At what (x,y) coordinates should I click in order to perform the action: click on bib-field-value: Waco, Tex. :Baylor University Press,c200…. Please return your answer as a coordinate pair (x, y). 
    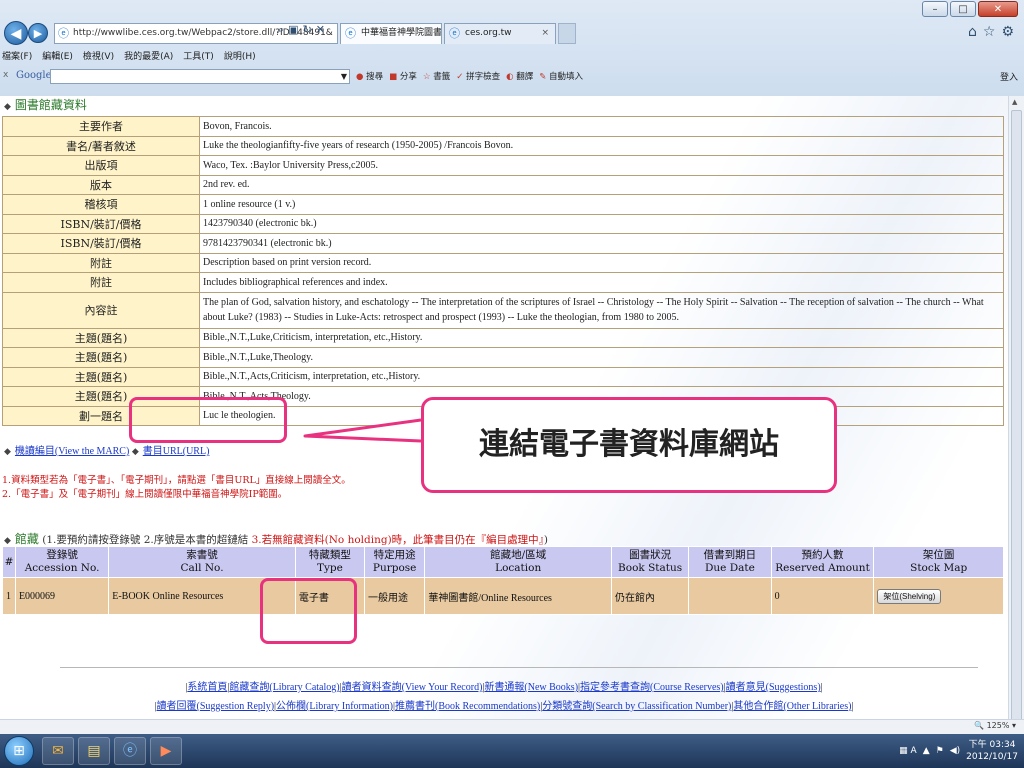
    Looking at the image, I should click on (601, 165).